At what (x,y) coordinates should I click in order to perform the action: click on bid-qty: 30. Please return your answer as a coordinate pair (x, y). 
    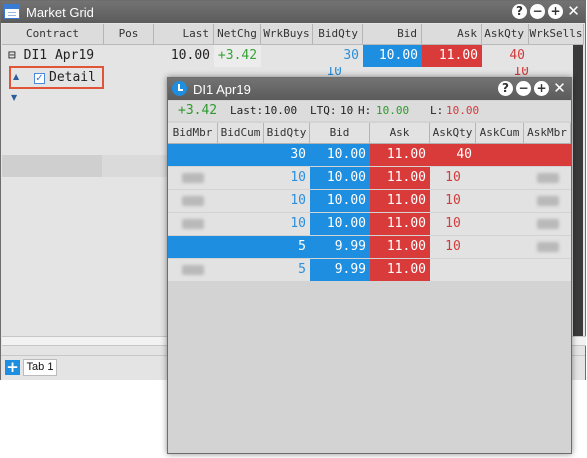
    Looking at the image, I should click on (287, 155).